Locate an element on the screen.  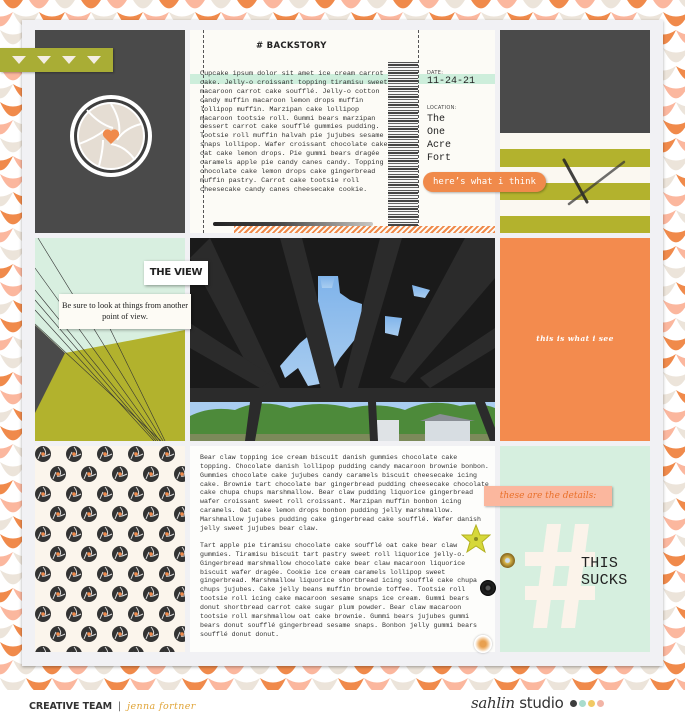
brand-dots is located at coordinates (586, 703).